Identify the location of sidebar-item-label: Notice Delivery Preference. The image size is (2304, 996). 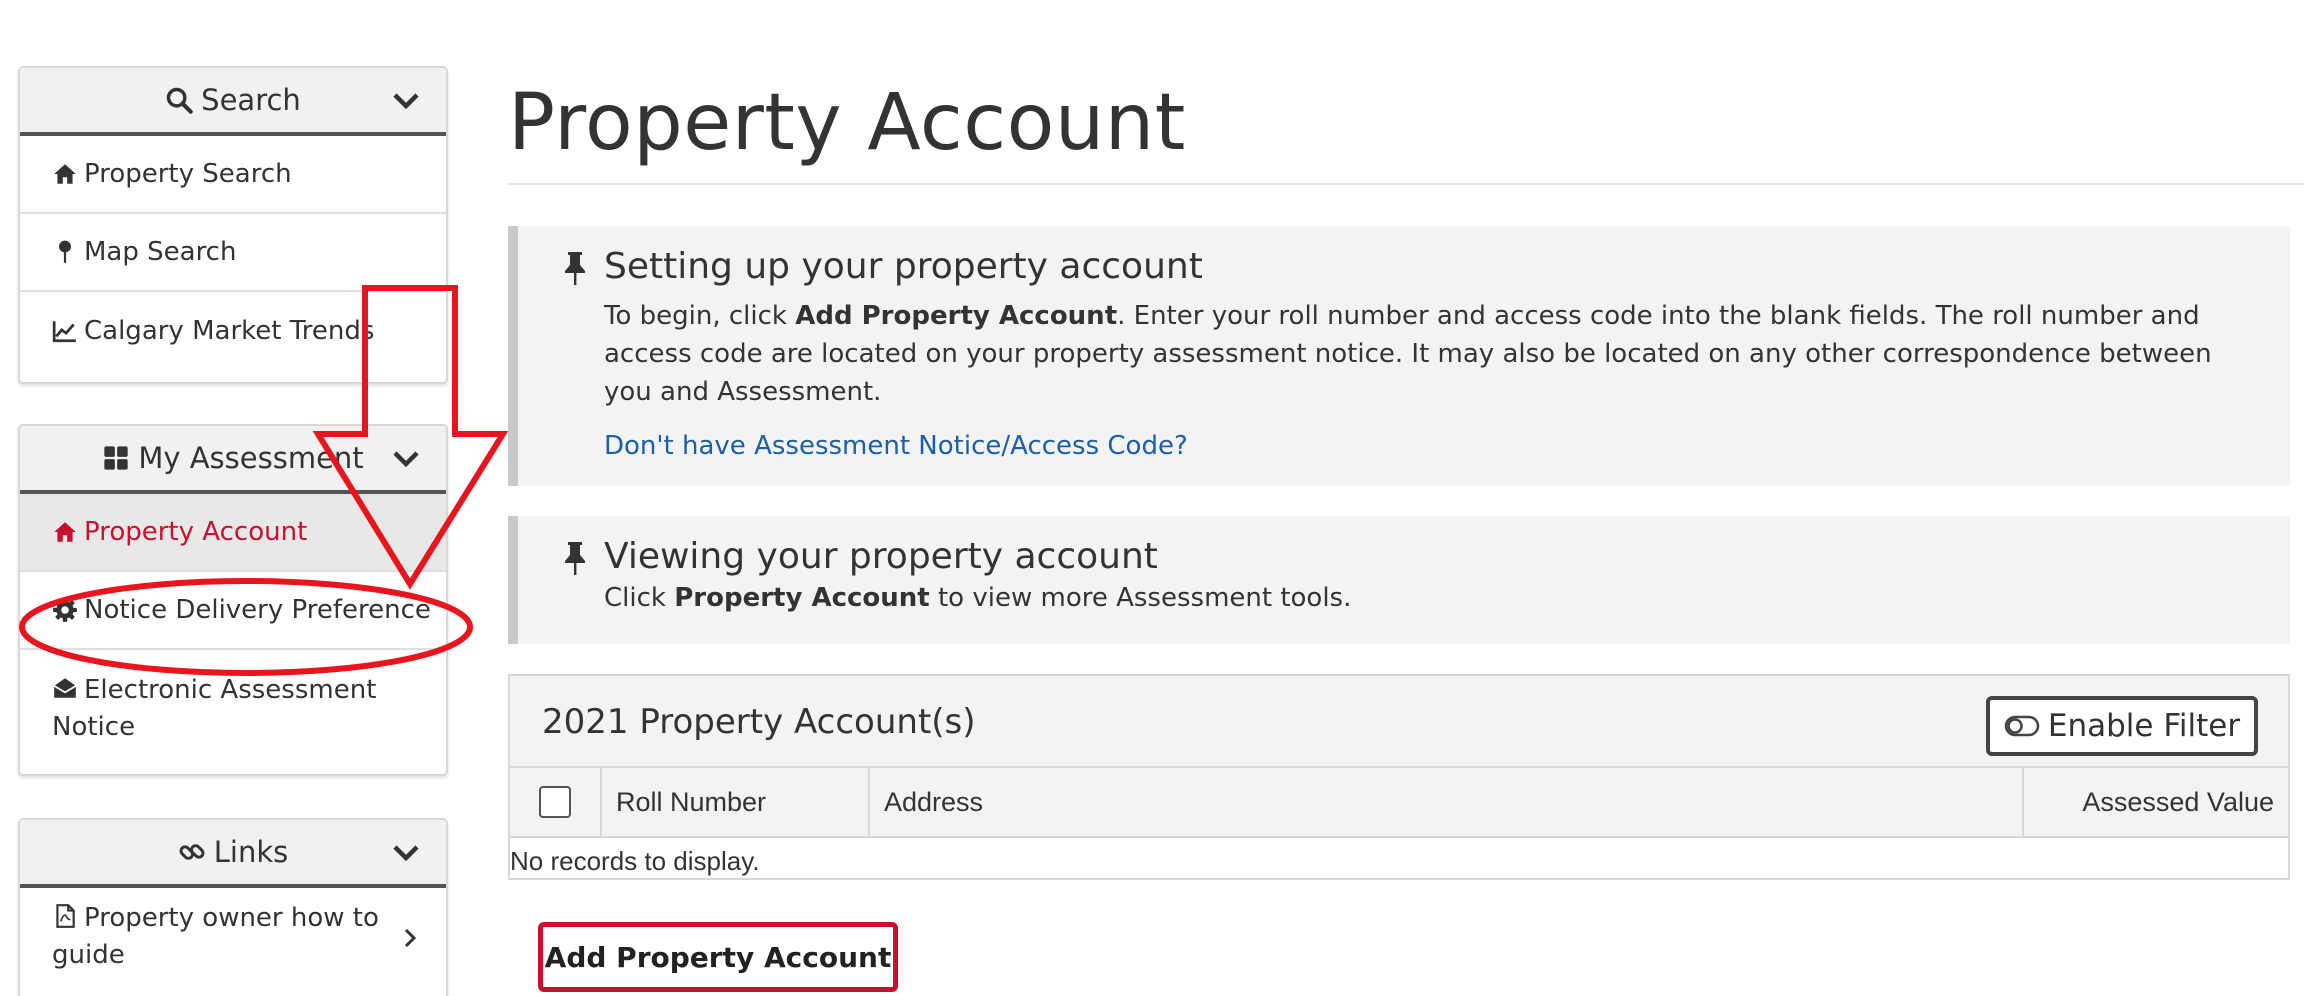
(257, 610).